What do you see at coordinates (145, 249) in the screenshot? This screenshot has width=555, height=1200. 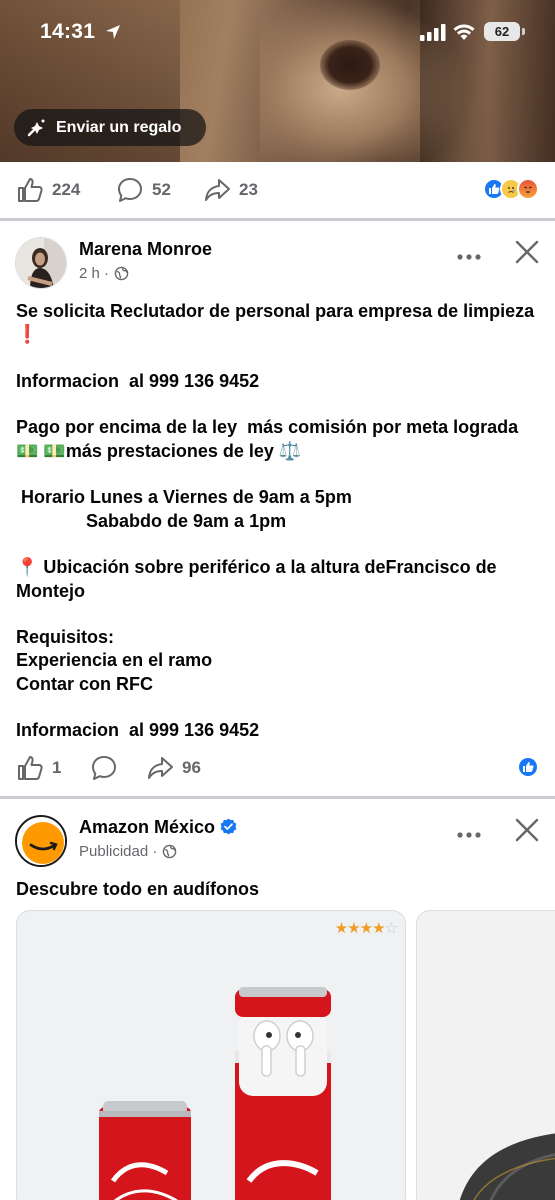 I see `post-author-name: Marena Monroe` at bounding box center [145, 249].